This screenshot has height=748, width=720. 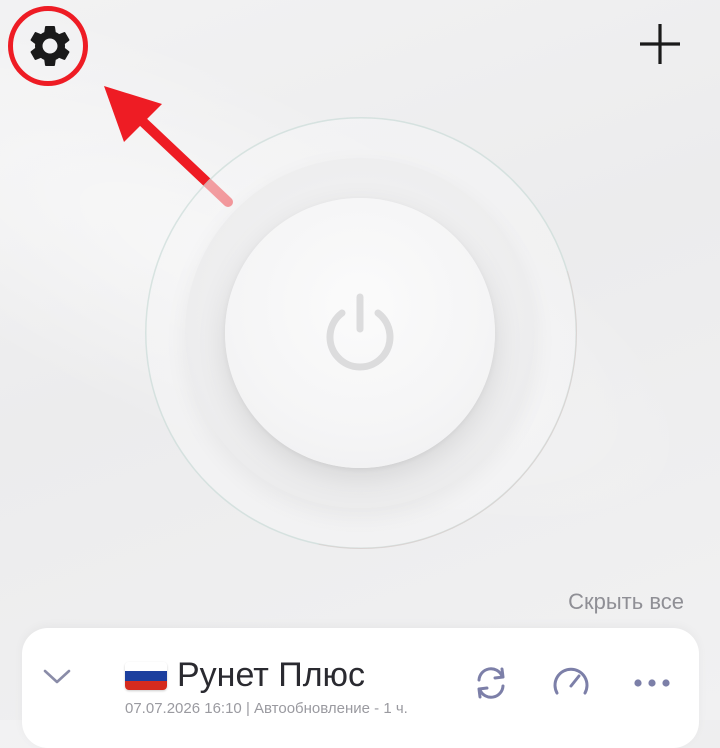 I want to click on power-button, so click(x=360, y=333).